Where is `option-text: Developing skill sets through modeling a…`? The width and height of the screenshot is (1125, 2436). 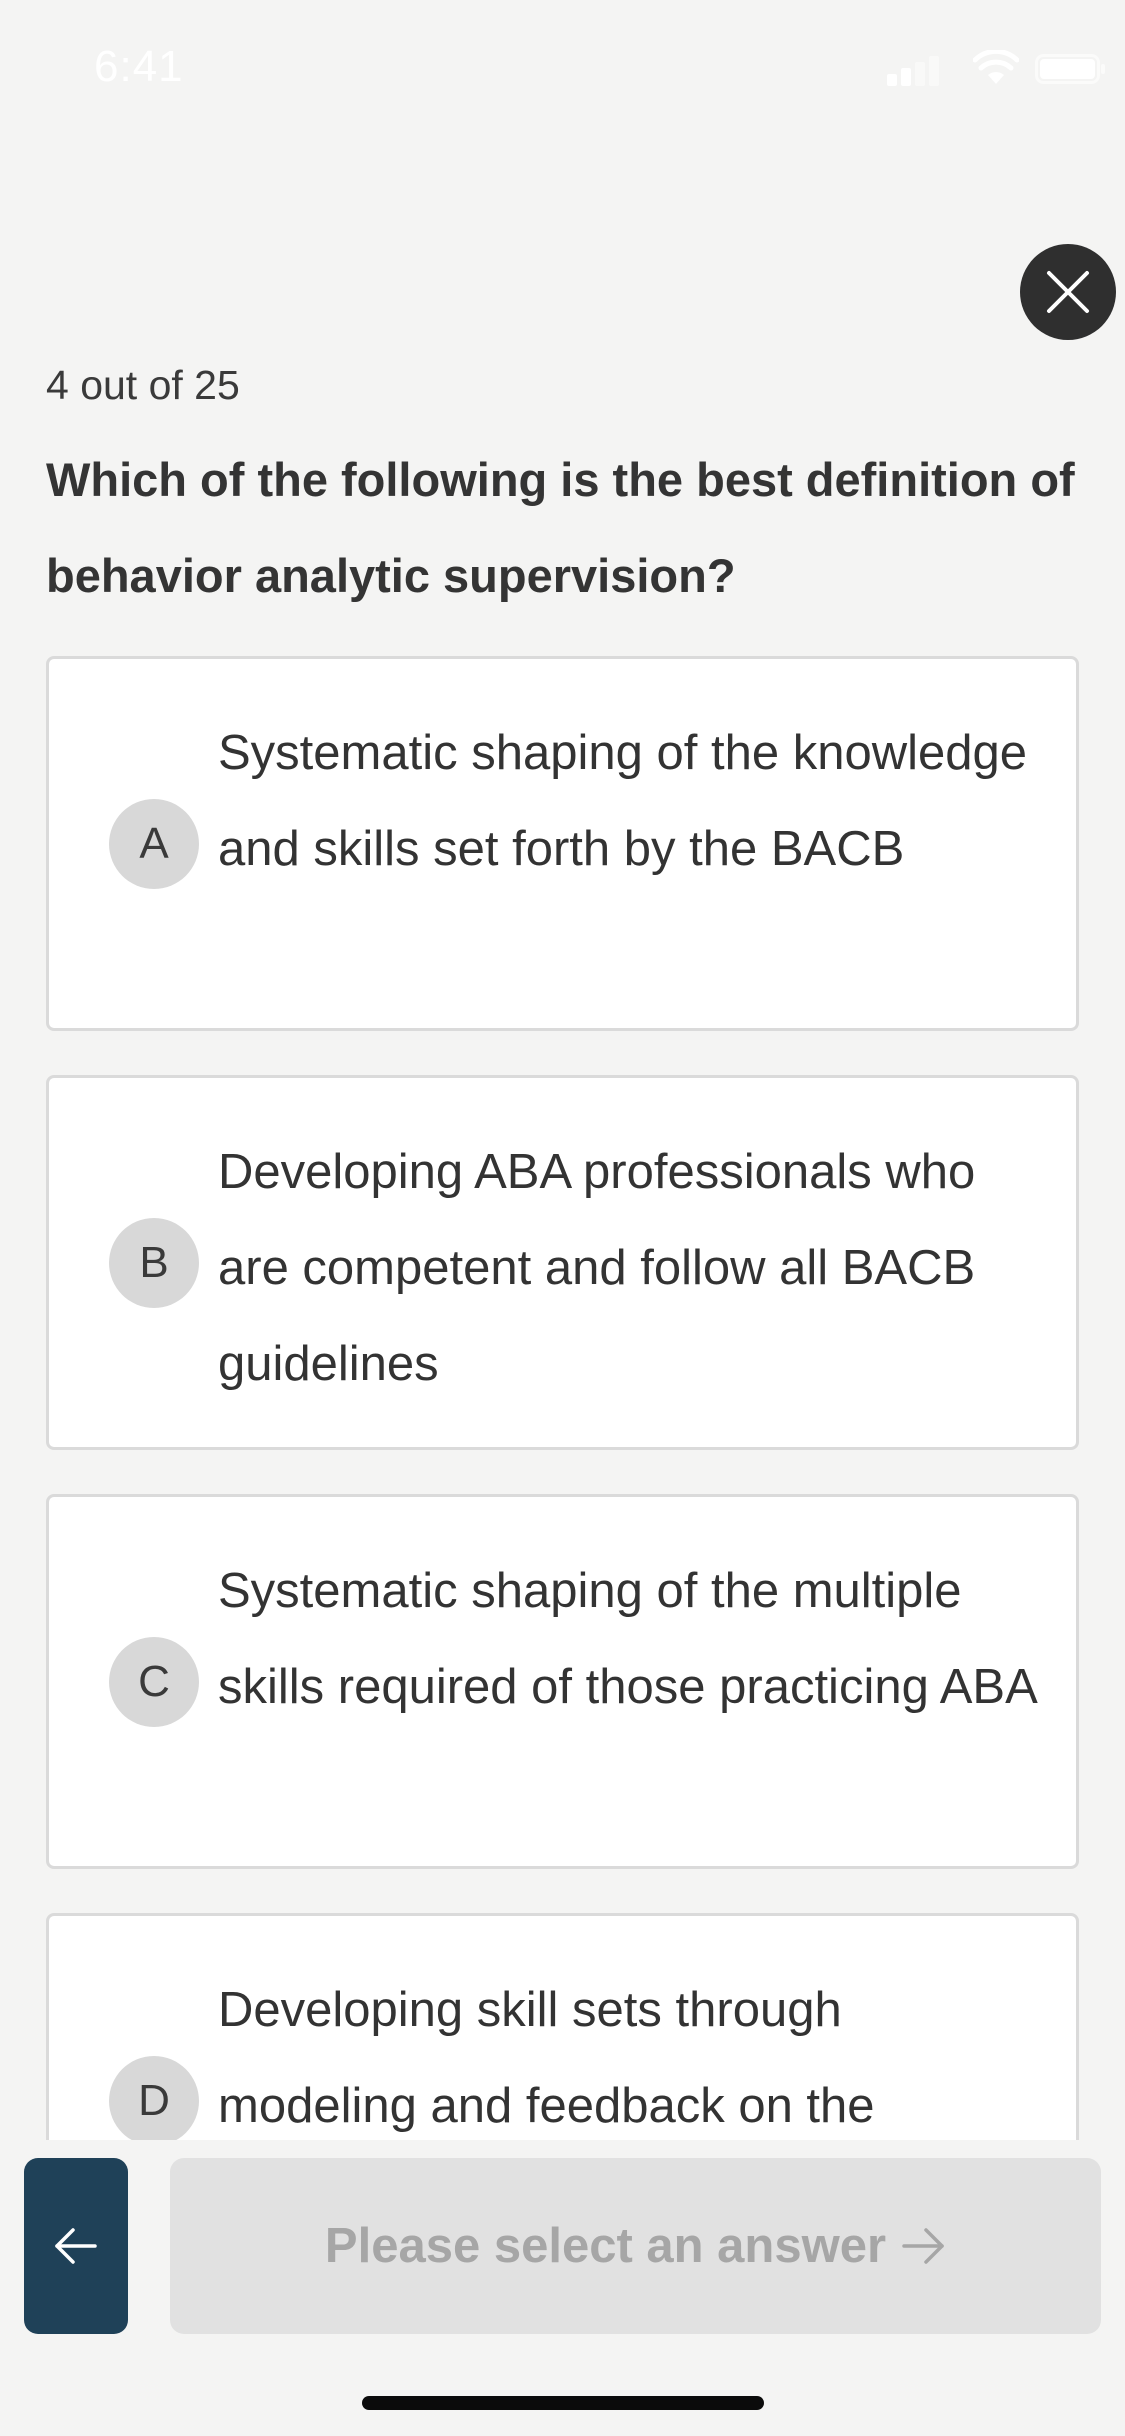 option-text: Developing skill sets through modeling a… is located at coordinates (546, 2058).